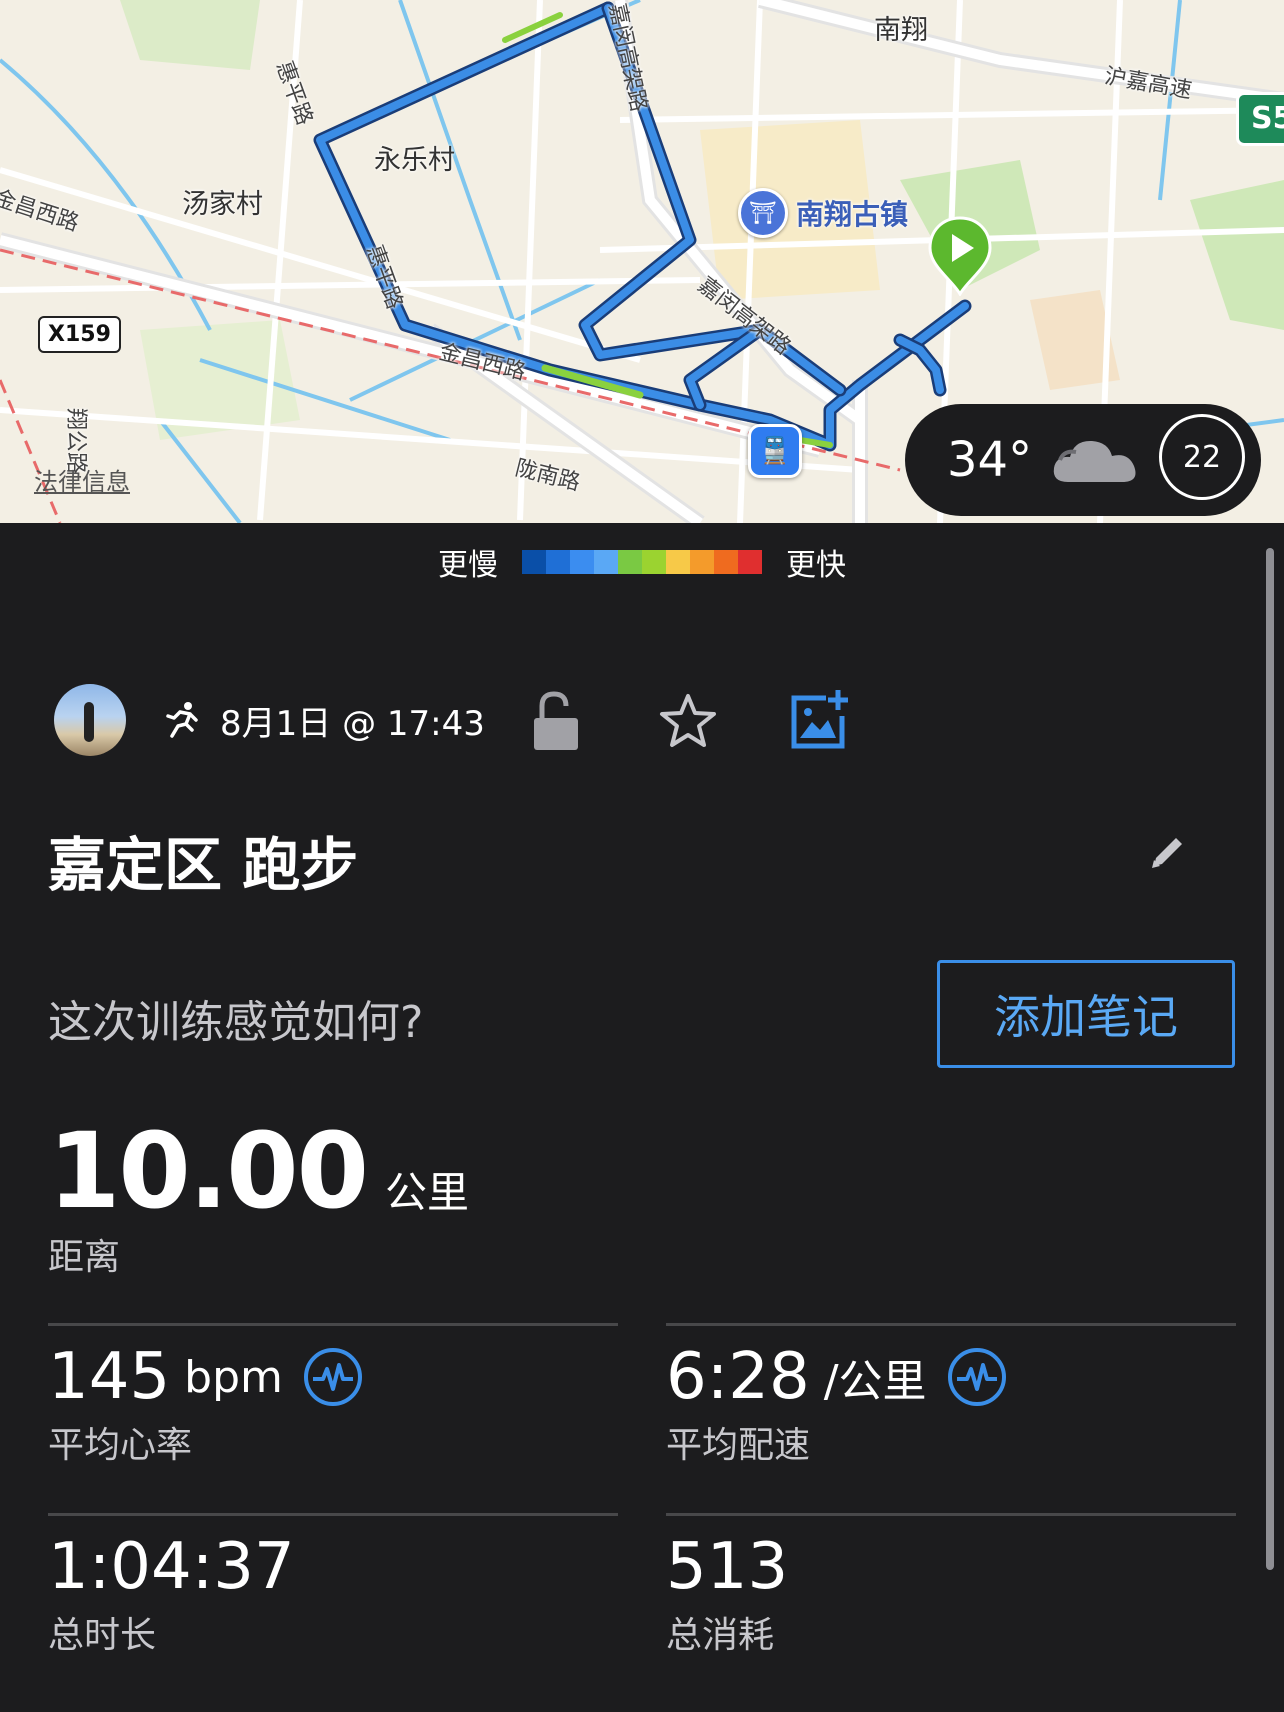 This screenshot has height=1712, width=1284. Describe the element at coordinates (102, 1635) in the screenshot. I see `total-duration-label: 总时长` at that location.